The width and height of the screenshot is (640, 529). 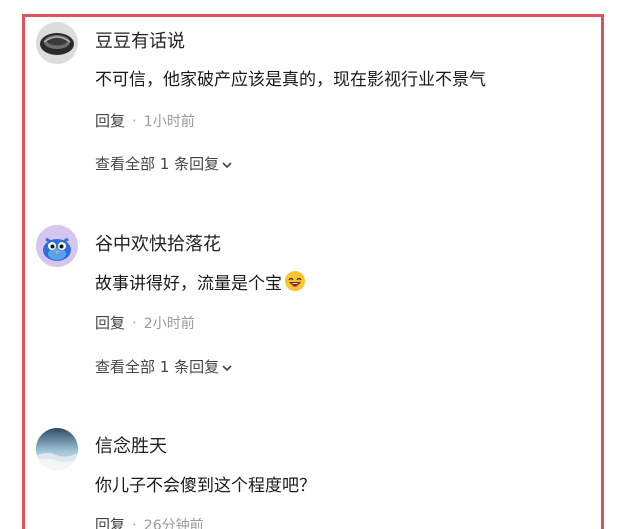 I want to click on comment-username: 豆豆有话说, so click(x=140, y=40).